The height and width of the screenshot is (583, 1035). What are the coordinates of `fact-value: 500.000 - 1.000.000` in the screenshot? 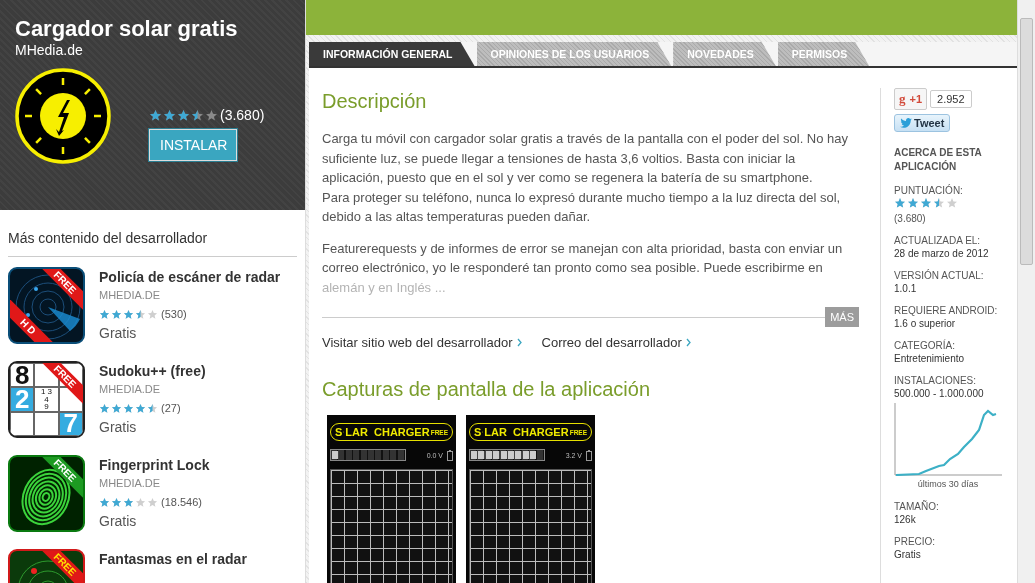 It's located at (939, 393).